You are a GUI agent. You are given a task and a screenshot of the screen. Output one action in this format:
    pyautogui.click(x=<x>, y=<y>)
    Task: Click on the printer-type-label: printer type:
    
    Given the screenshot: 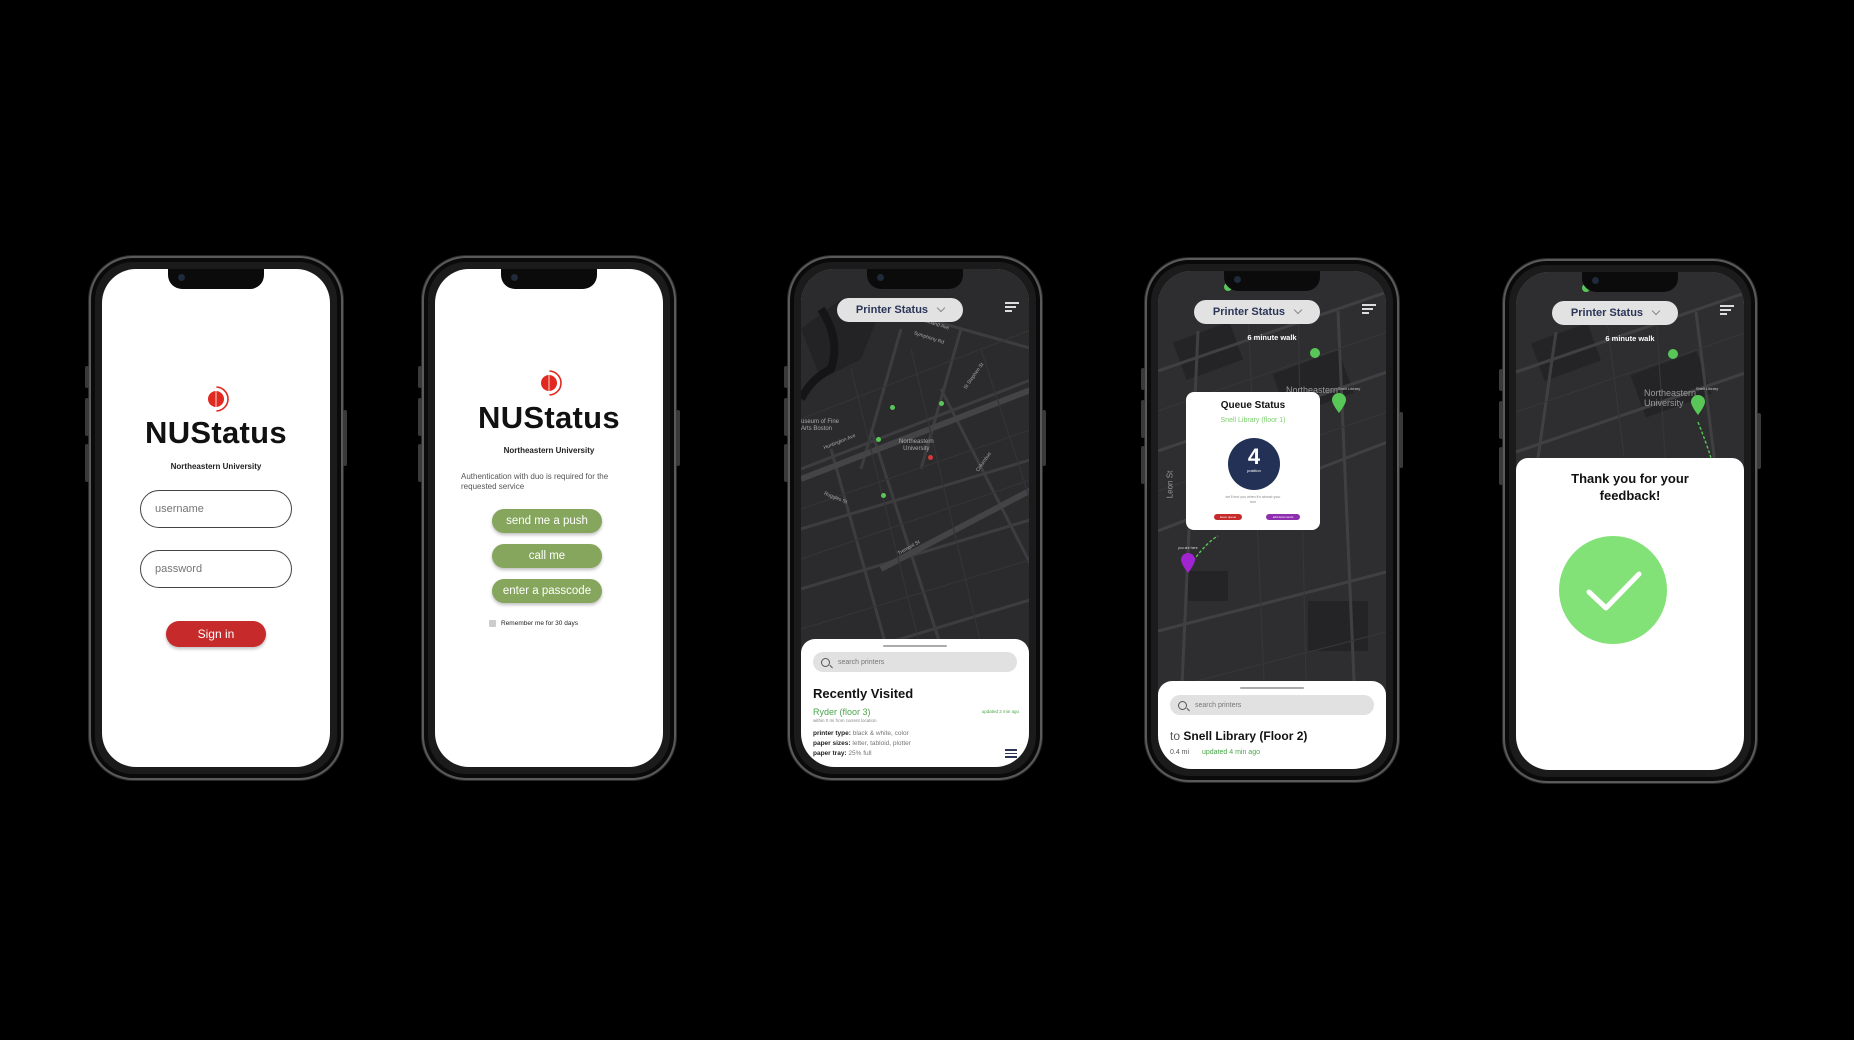 What is the action you would take?
    pyautogui.click(x=832, y=733)
    